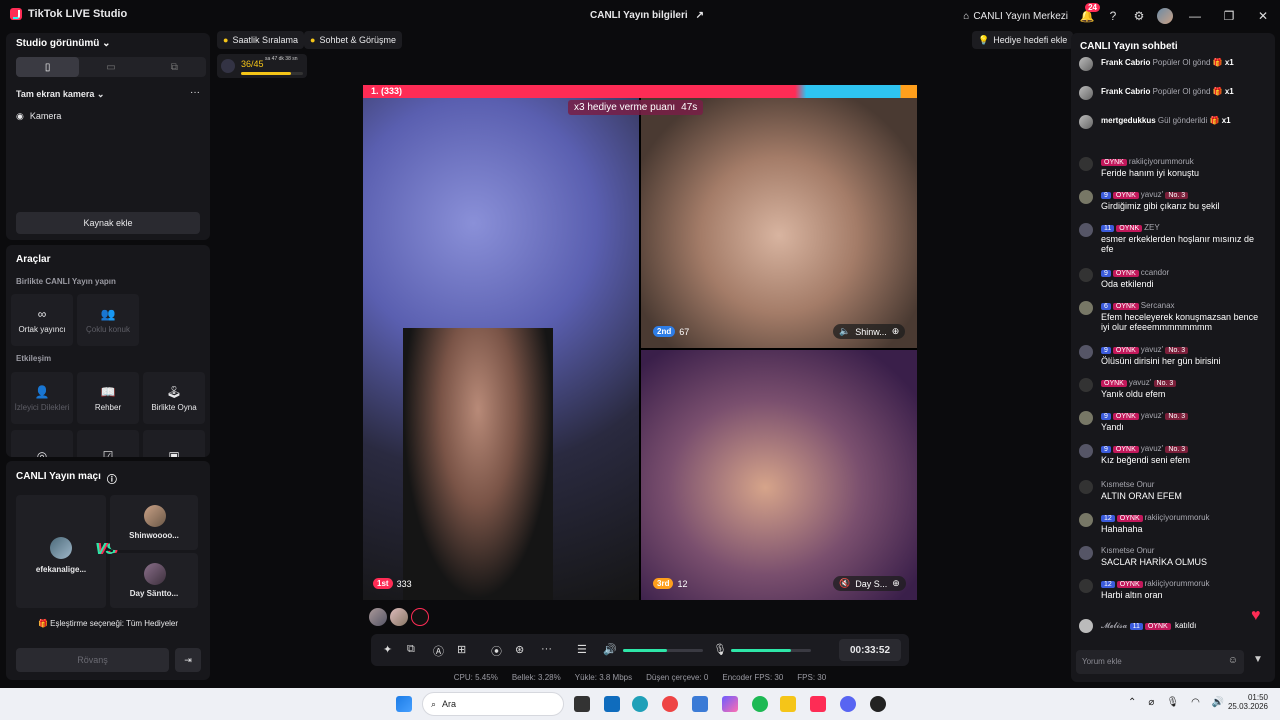 The width and height of the screenshot is (1280, 720). What do you see at coordinates (684, 331) in the screenshot?
I see `p2-score-value: 67` at bounding box center [684, 331].